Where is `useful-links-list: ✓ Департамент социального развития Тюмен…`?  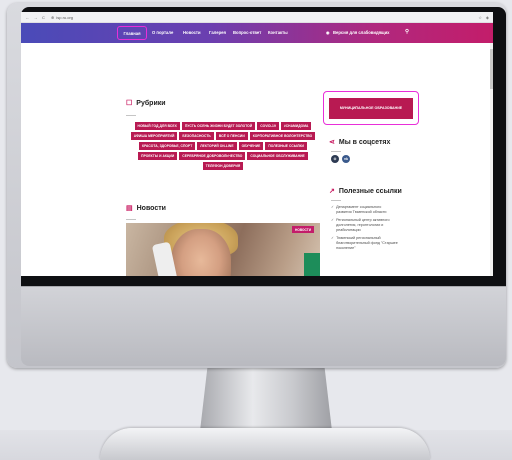
useful-links-list: ✓ Департамент социального развития Тюмен… is located at coordinates (386, 229).